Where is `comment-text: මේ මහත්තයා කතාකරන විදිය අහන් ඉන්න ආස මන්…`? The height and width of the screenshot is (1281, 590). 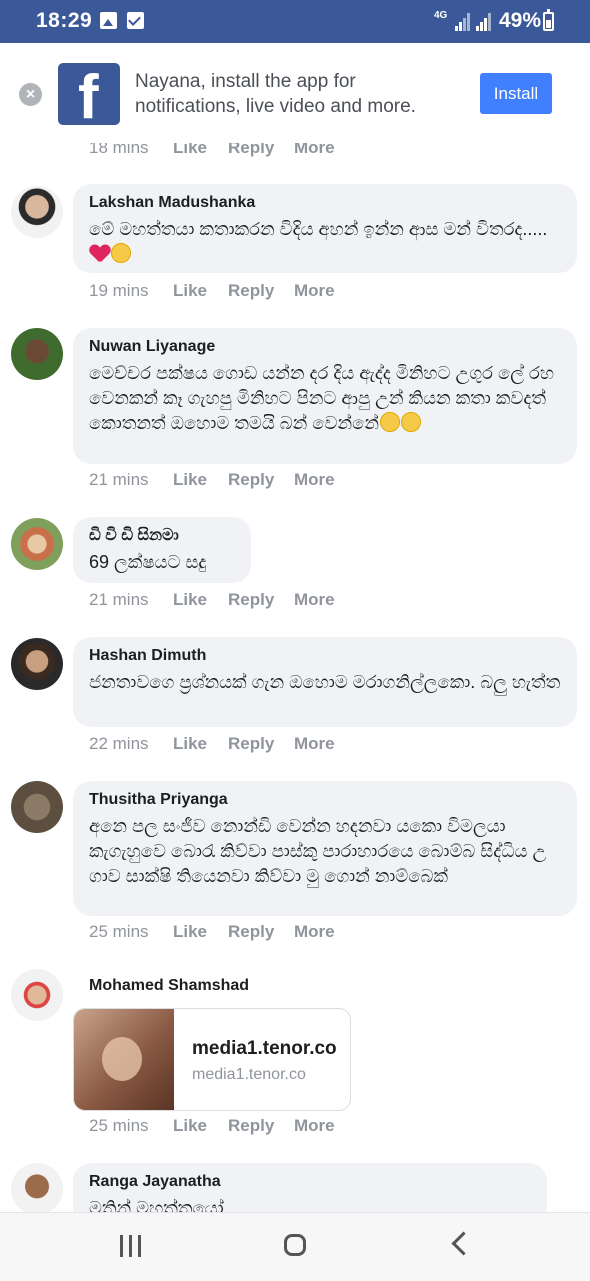
comment-text: මේ මහත්තයා කතාකරන විදිය අහන් ඉන්න ආස මන්… is located at coordinates (318, 229).